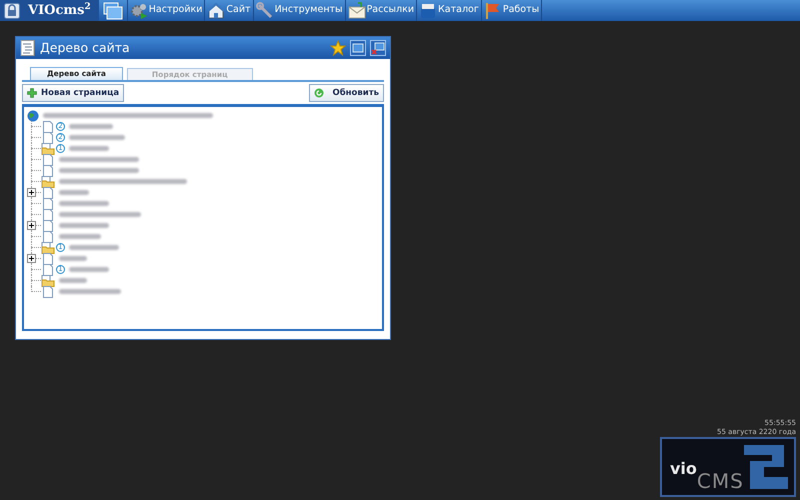 The image size is (800, 500). I want to click on lock-icon, so click(12, 10).